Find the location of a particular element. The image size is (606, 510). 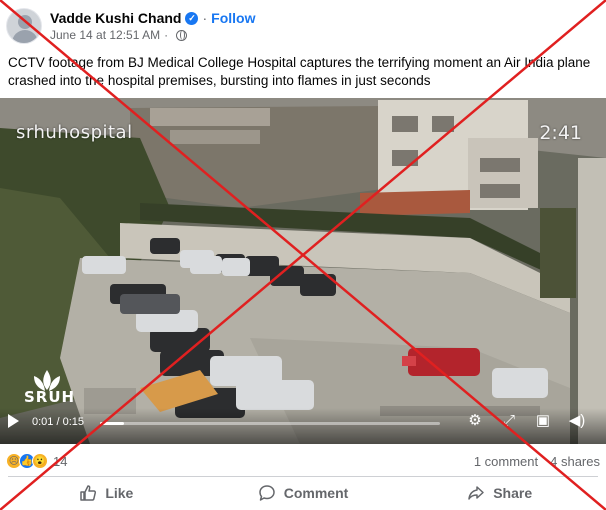

pip-icon: ▣ is located at coordinates (543, 421).